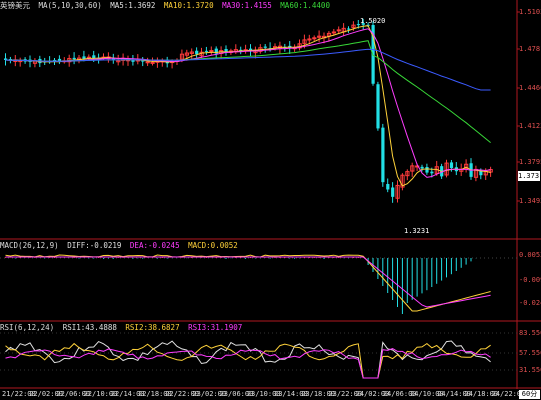 Image resolution: width=541 pixels, height=400 pixels. I want to click on ma30-value: MA30:1.4155, so click(247, 5).